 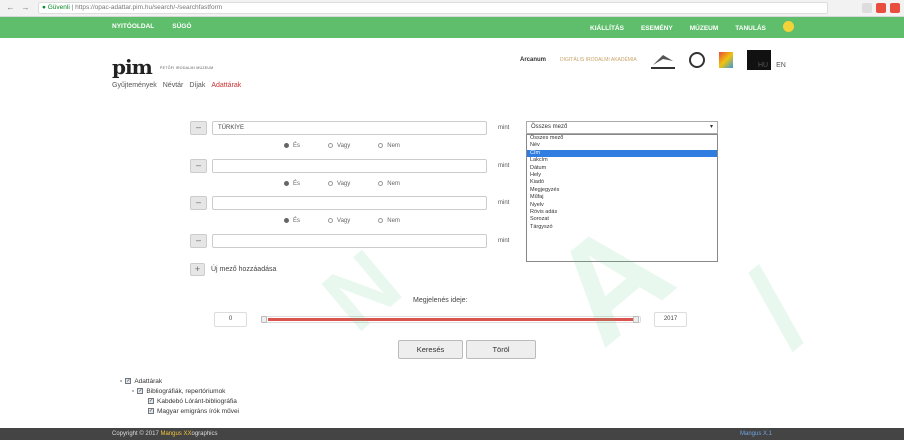 I want to click on nav-help: SÚGÓ, so click(x=181, y=26).